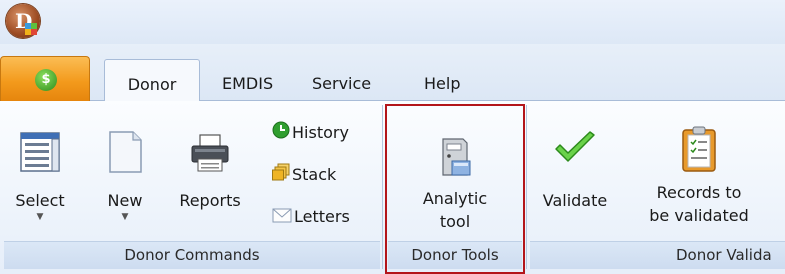 Image resolution: width=785 pixels, height=274 pixels. I want to click on new-label: New, so click(125, 200).